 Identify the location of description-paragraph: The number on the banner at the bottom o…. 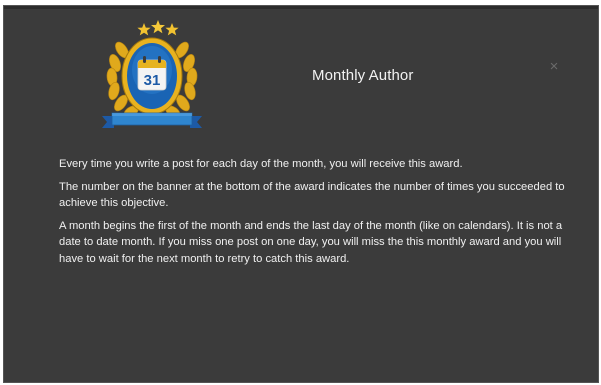
(312, 195).